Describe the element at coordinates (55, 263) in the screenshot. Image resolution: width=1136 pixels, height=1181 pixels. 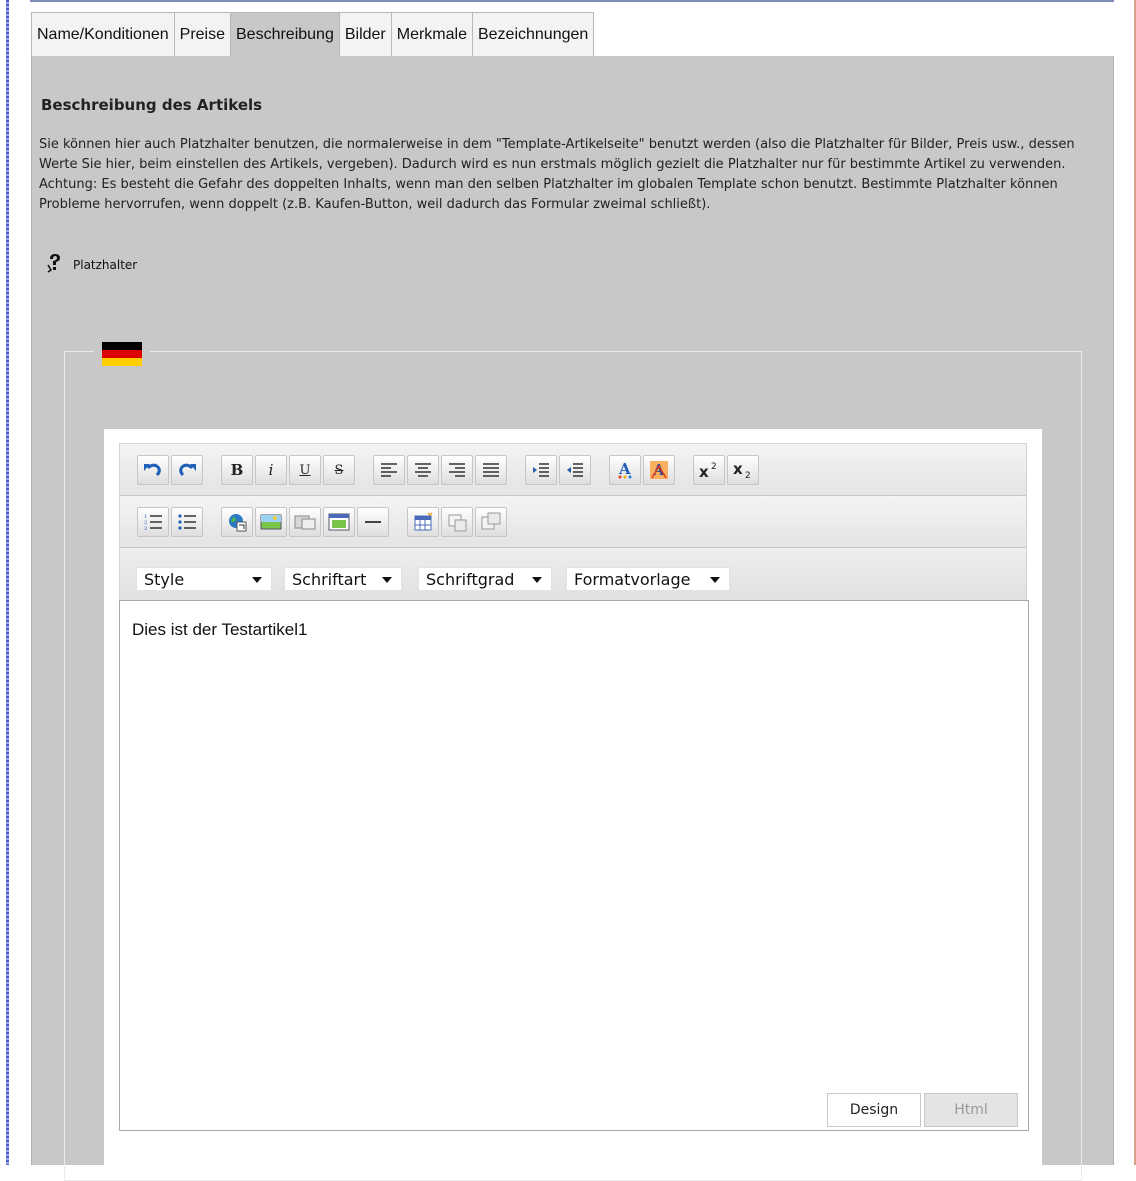
I see `help-icon` at that location.